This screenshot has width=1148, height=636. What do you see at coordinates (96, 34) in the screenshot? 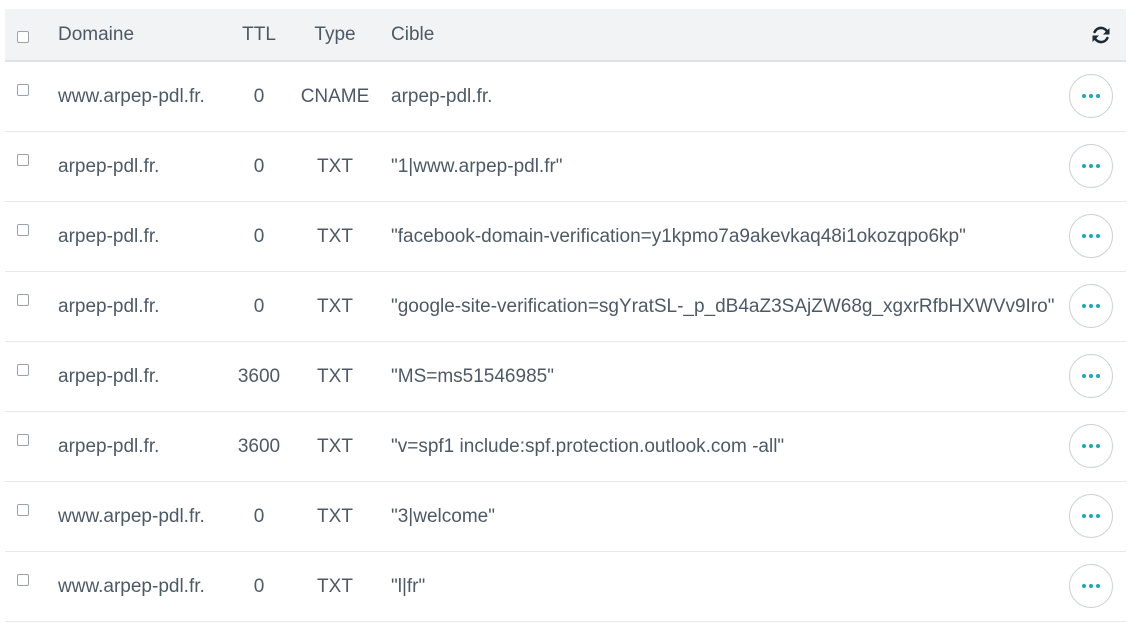
I see `column-header-domain: Domaine` at bounding box center [96, 34].